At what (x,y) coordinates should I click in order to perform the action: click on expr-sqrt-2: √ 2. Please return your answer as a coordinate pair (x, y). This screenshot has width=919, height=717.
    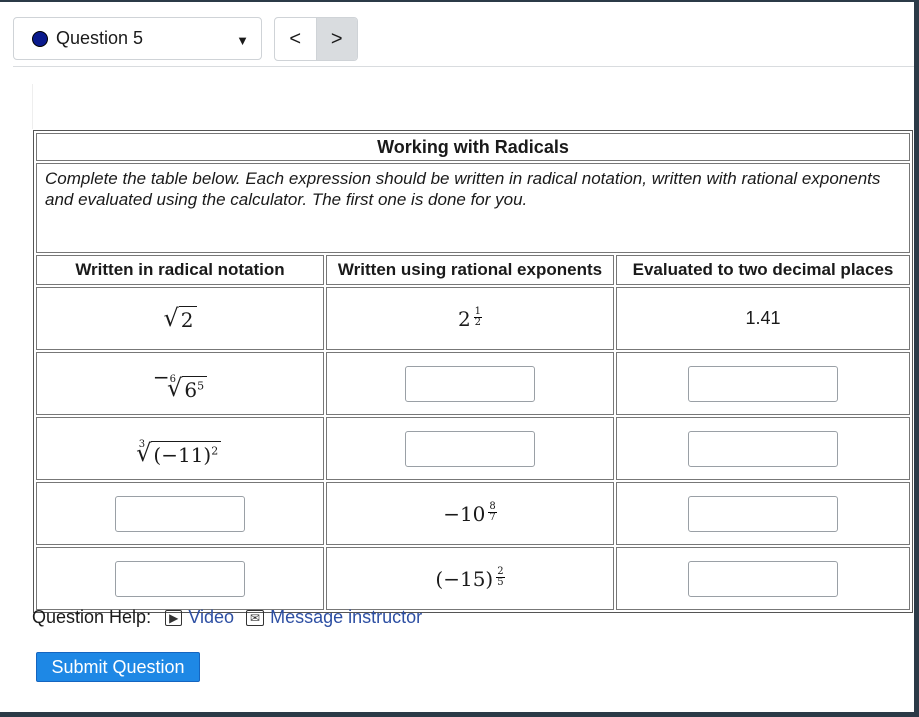
    Looking at the image, I should click on (180, 318).